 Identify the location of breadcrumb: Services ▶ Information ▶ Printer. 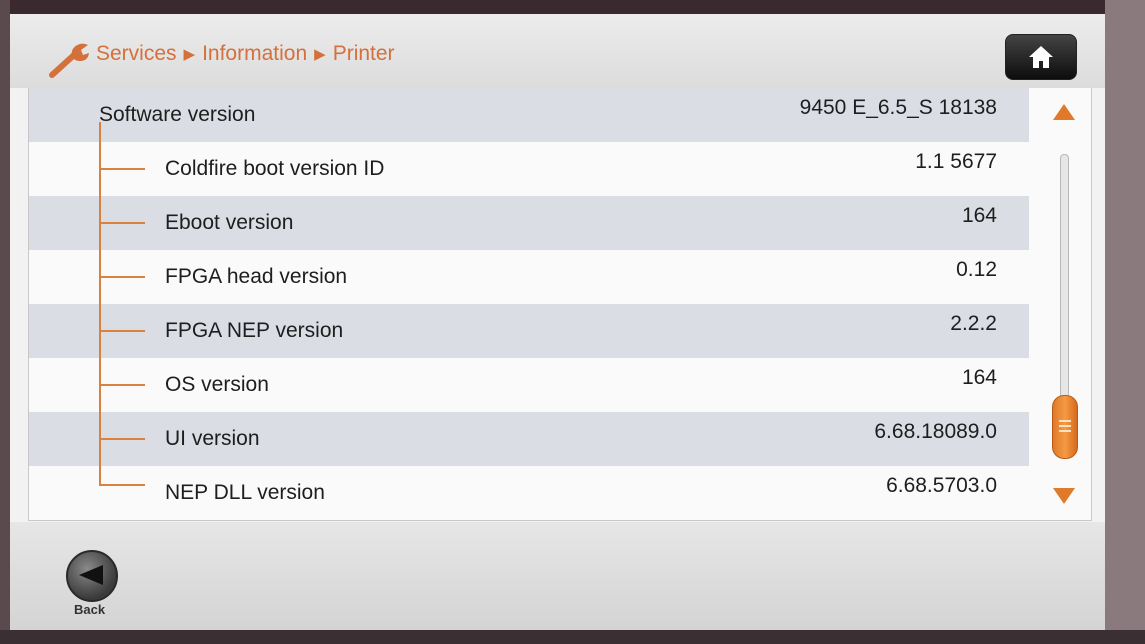
(245, 54).